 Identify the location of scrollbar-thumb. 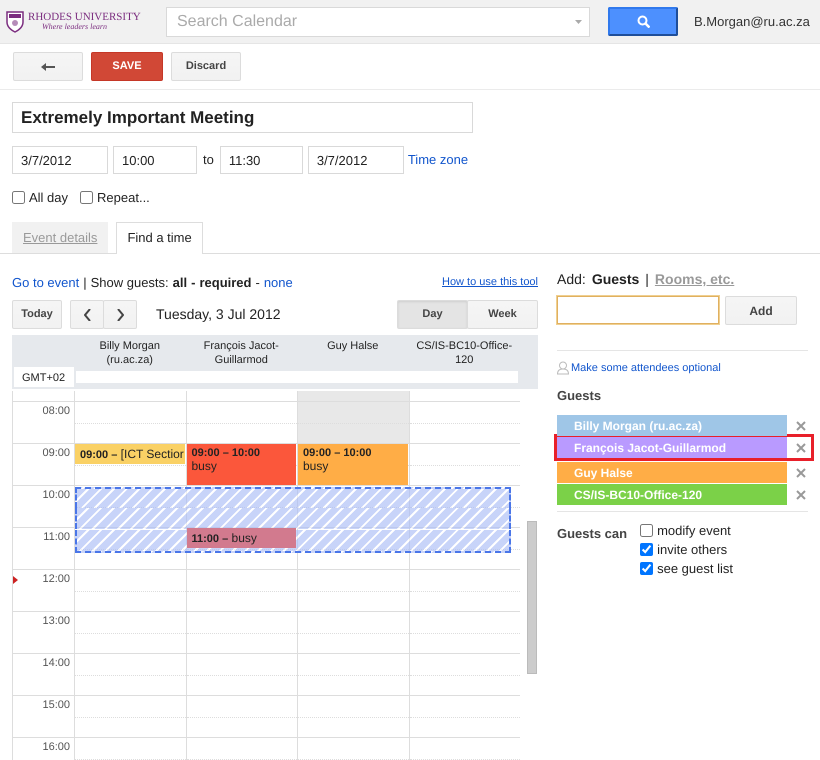
(532, 597).